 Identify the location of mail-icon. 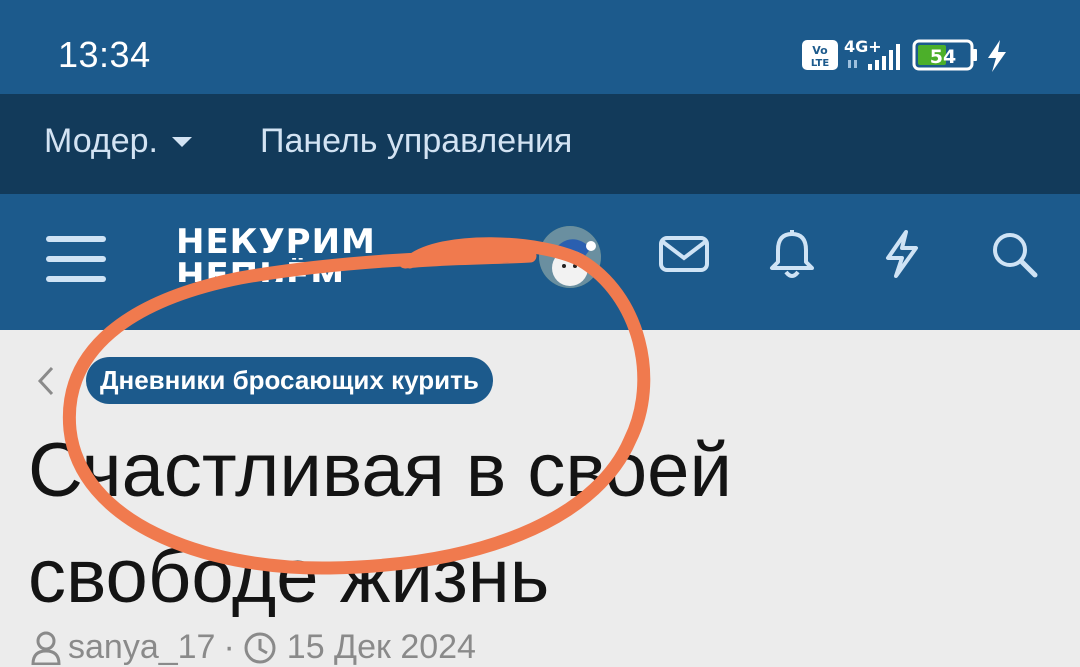
(684, 254).